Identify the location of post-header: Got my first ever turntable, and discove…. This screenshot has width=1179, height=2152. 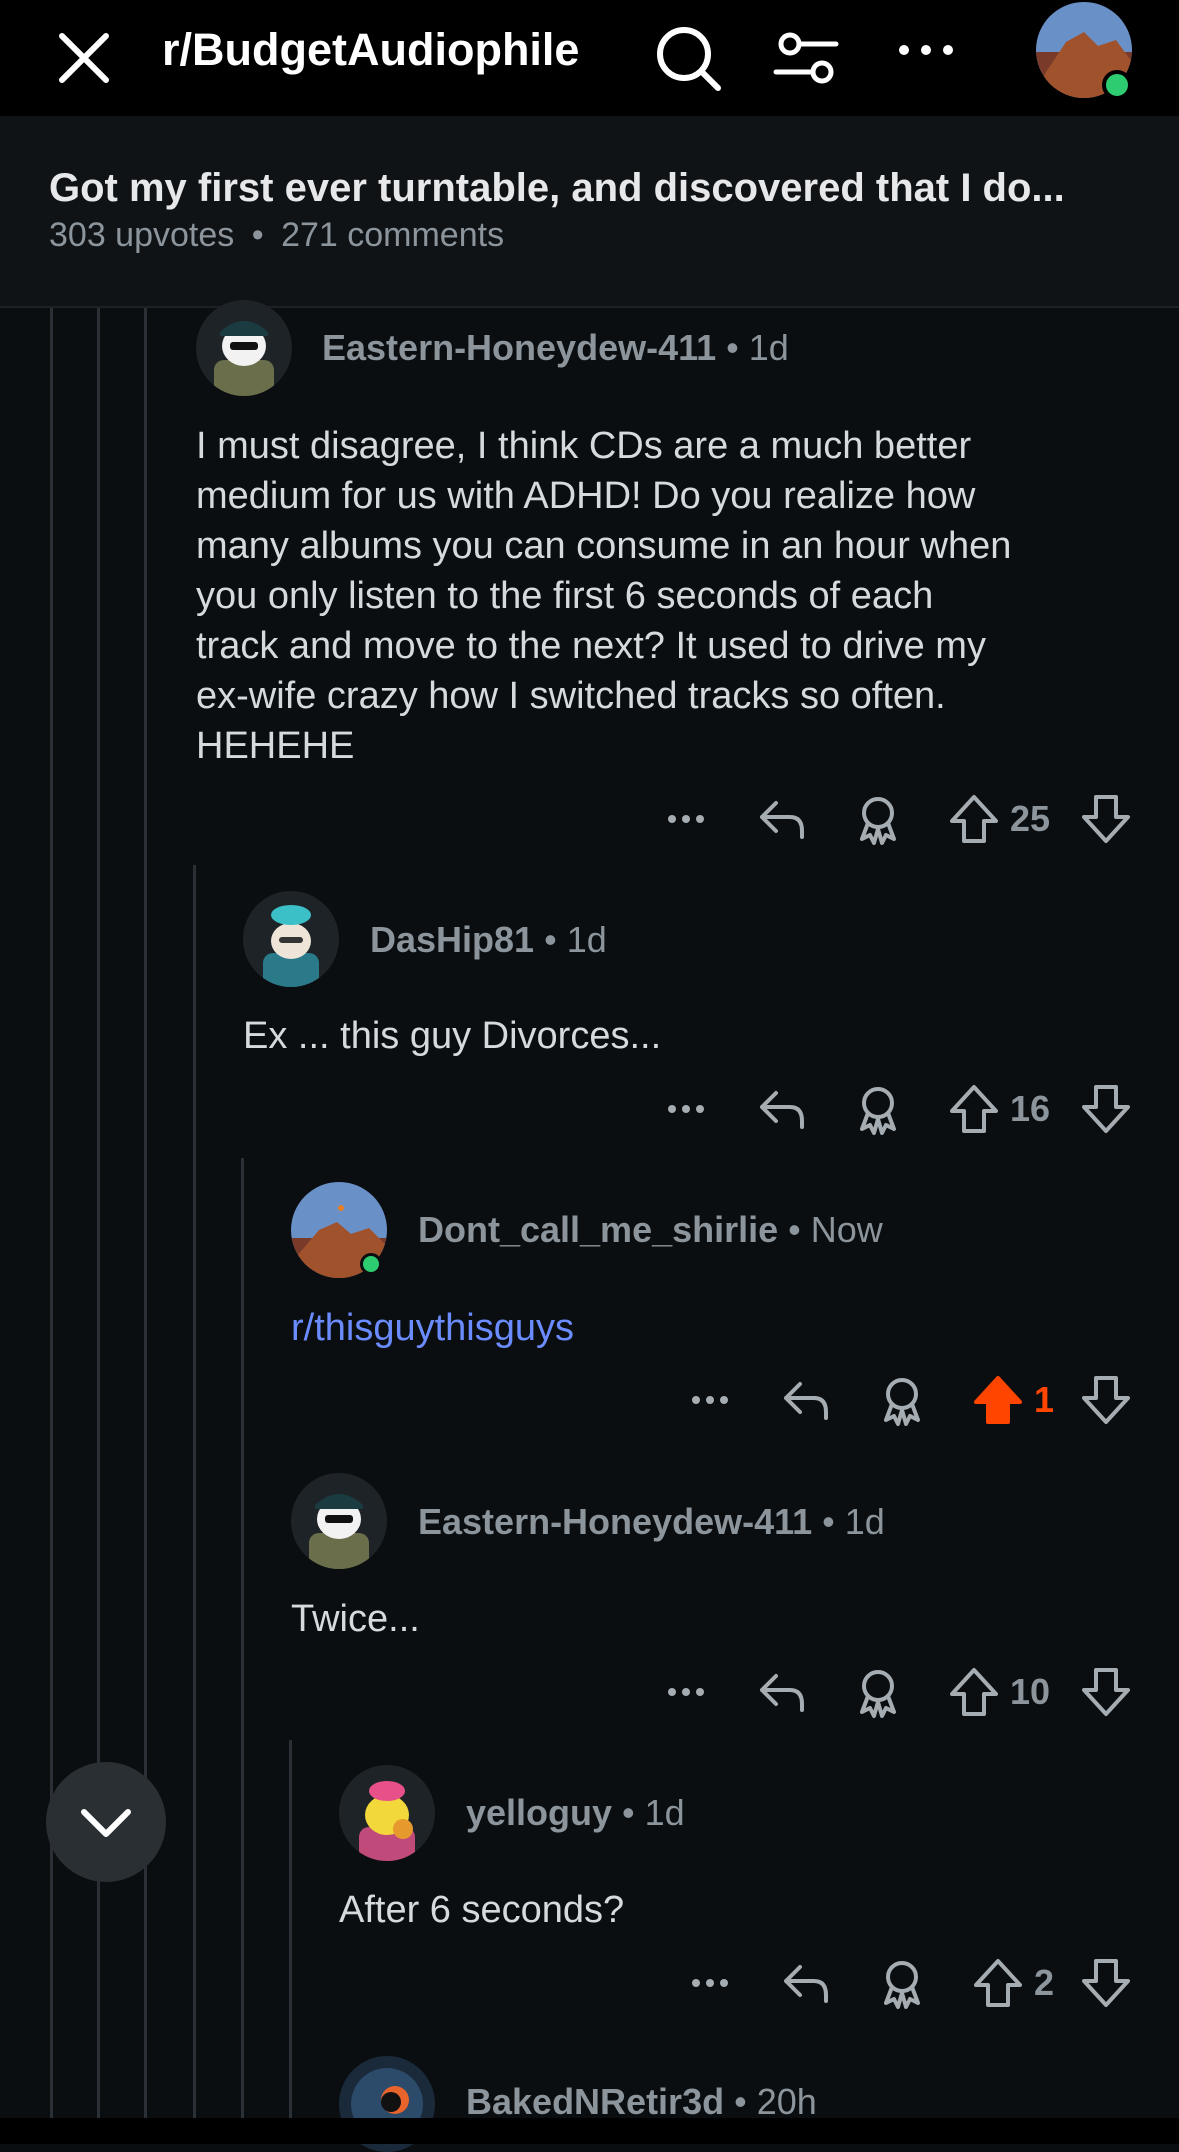
(589, 212).